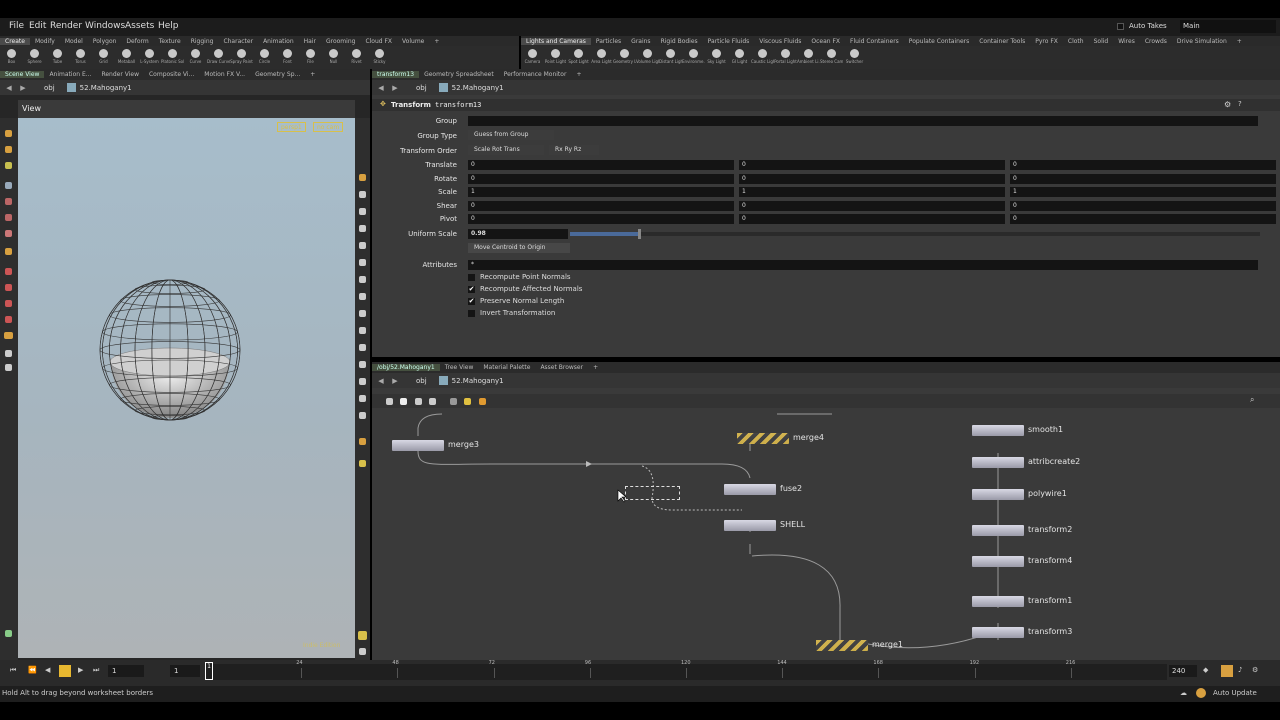 Image resolution: width=1280 pixels, height=720 pixels. What do you see at coordinates (863, 265) in the screenshot?
I see `attributes-field: *` at bounding box center [863, 265].